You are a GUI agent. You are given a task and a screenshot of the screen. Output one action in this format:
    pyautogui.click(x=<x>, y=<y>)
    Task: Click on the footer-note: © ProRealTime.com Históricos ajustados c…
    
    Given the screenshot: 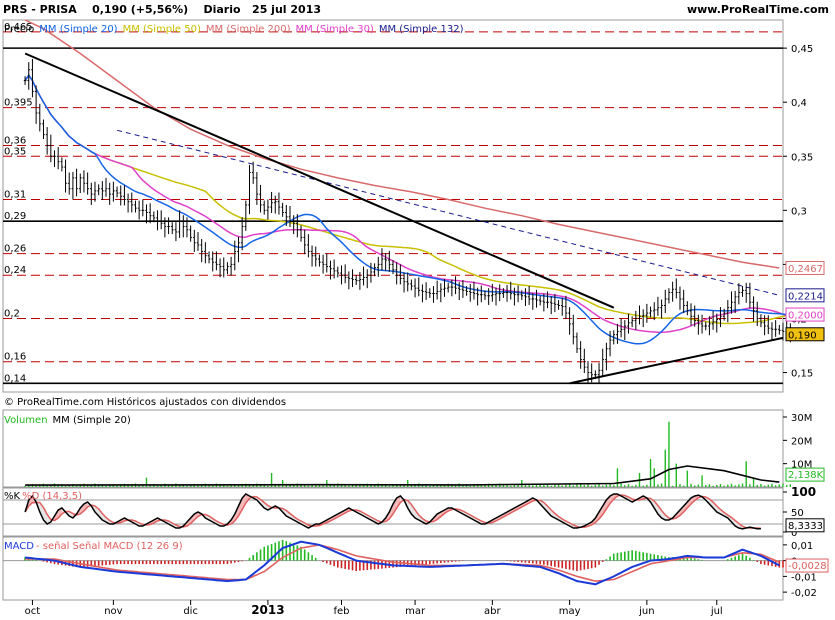 What is the action you would take?
    pyautogui.click(x=145, y=402)
    